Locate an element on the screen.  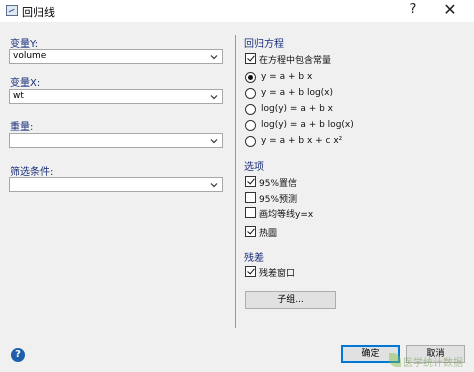
confidence-95-label: 95%置信 is located at coordinates (278, 184).